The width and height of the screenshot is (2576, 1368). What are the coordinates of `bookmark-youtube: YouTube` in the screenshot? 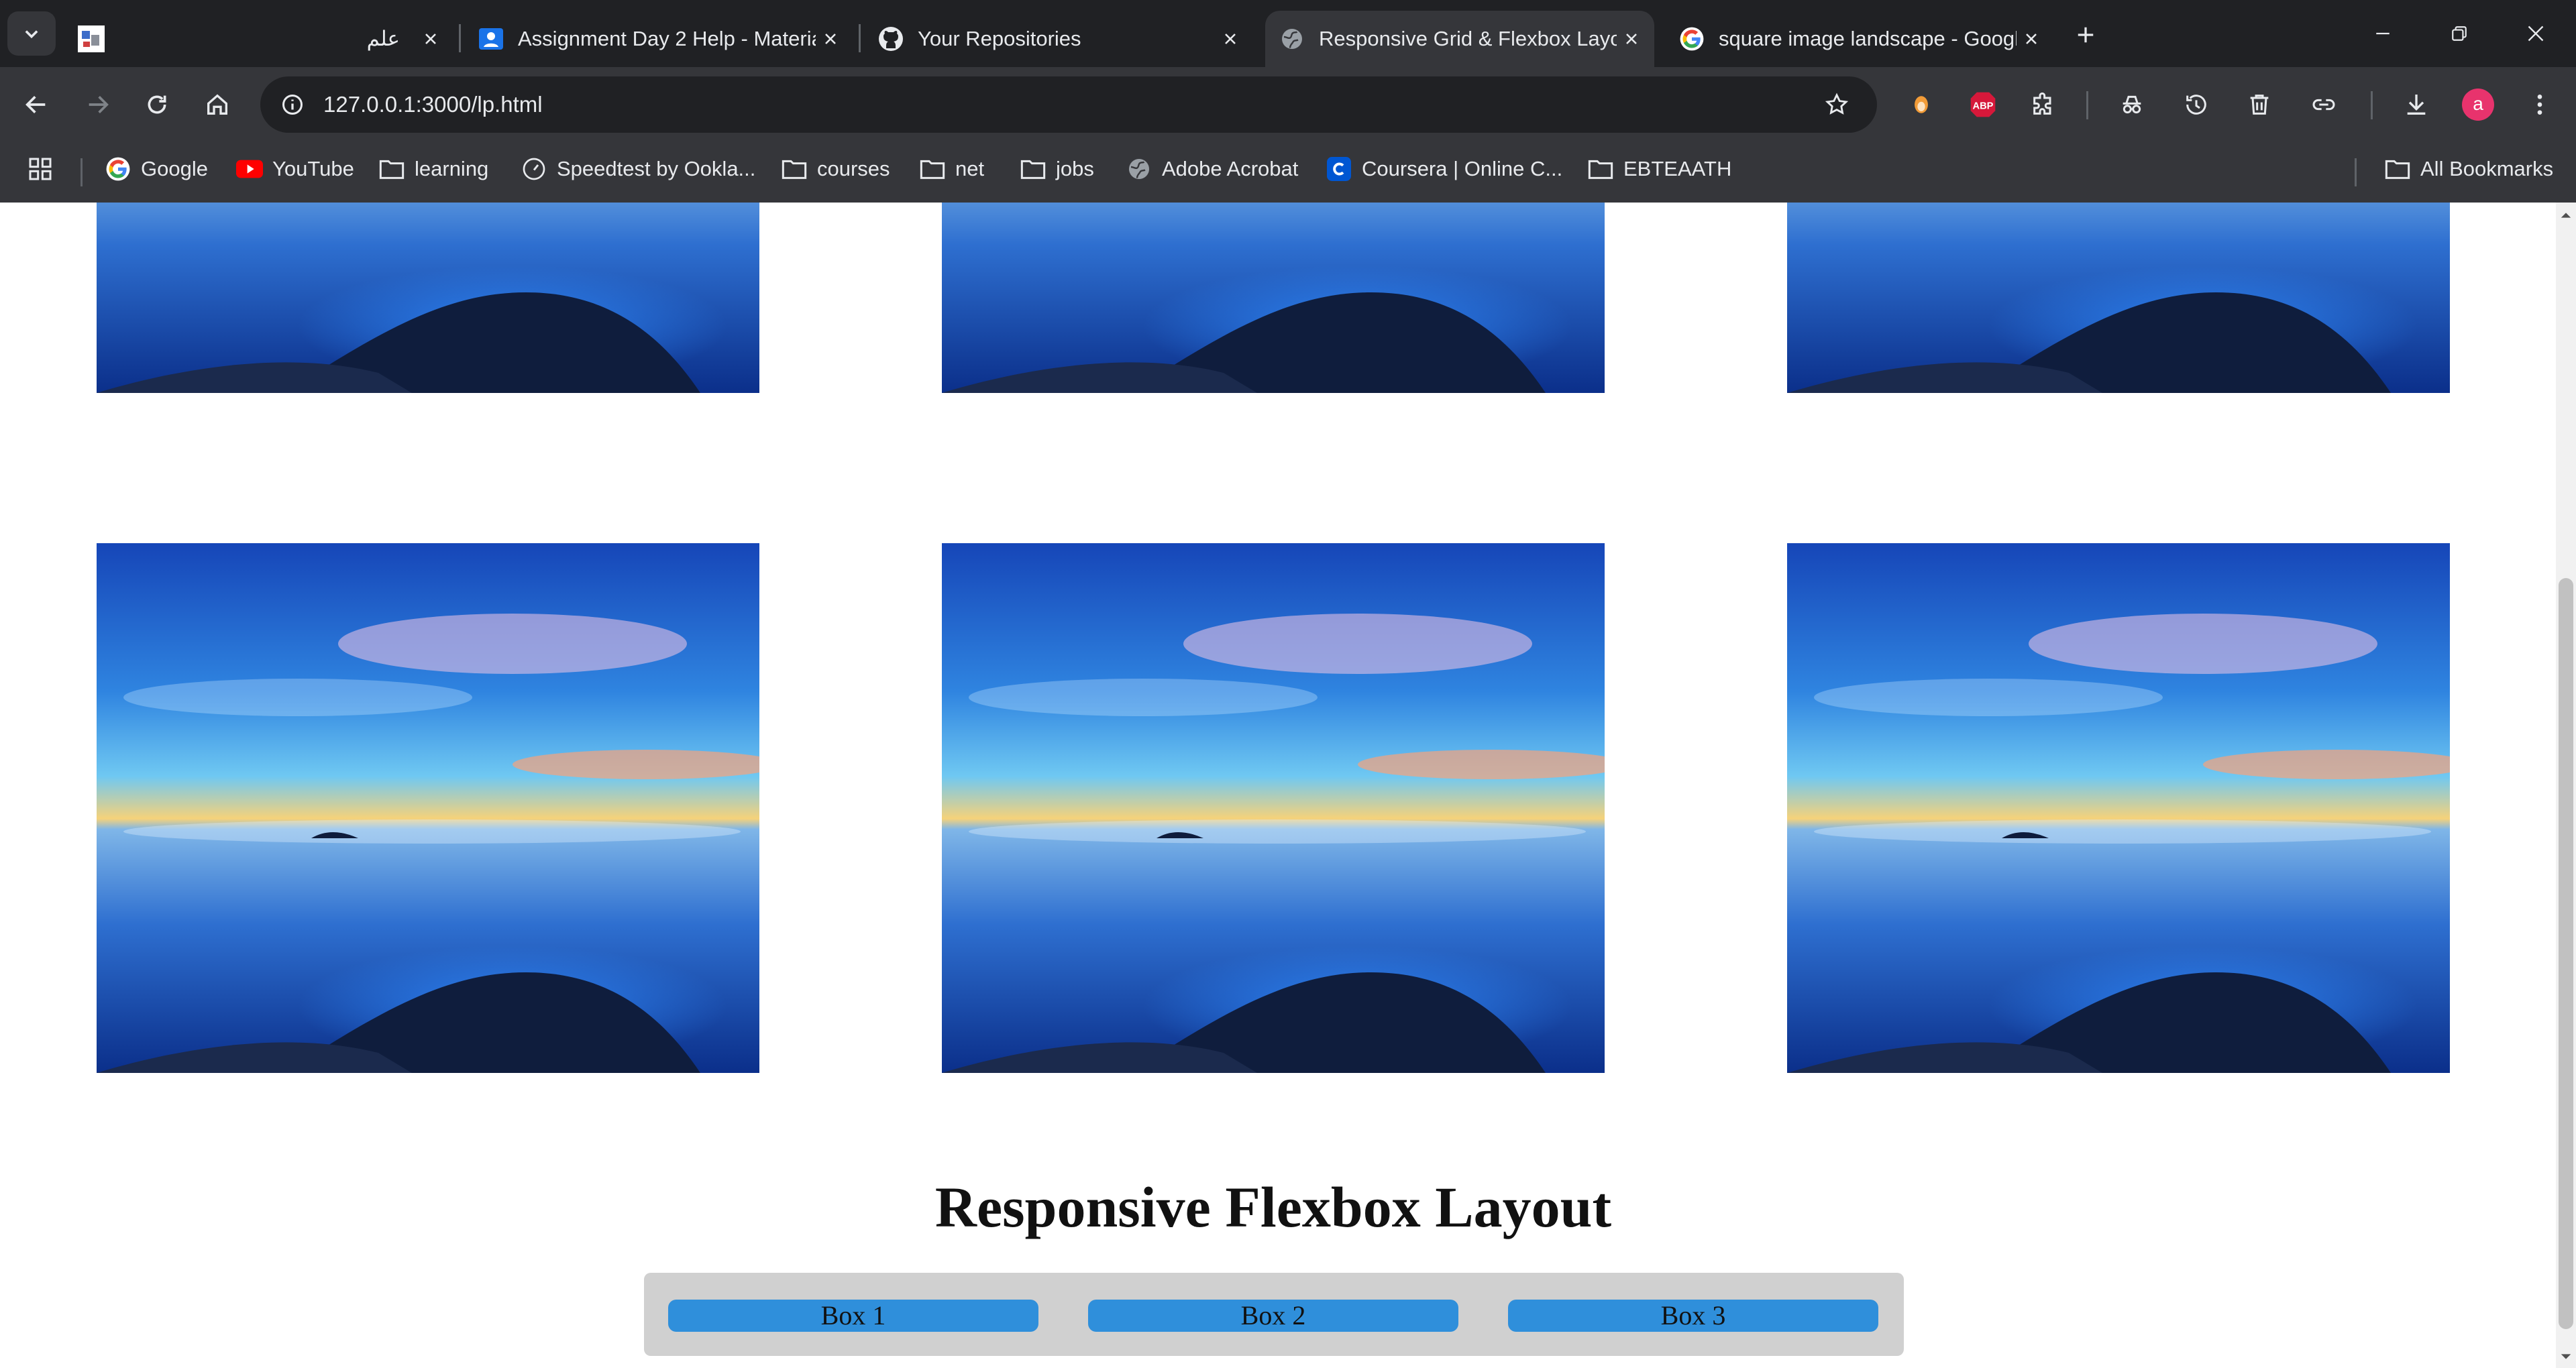 It's located at (295, 169).